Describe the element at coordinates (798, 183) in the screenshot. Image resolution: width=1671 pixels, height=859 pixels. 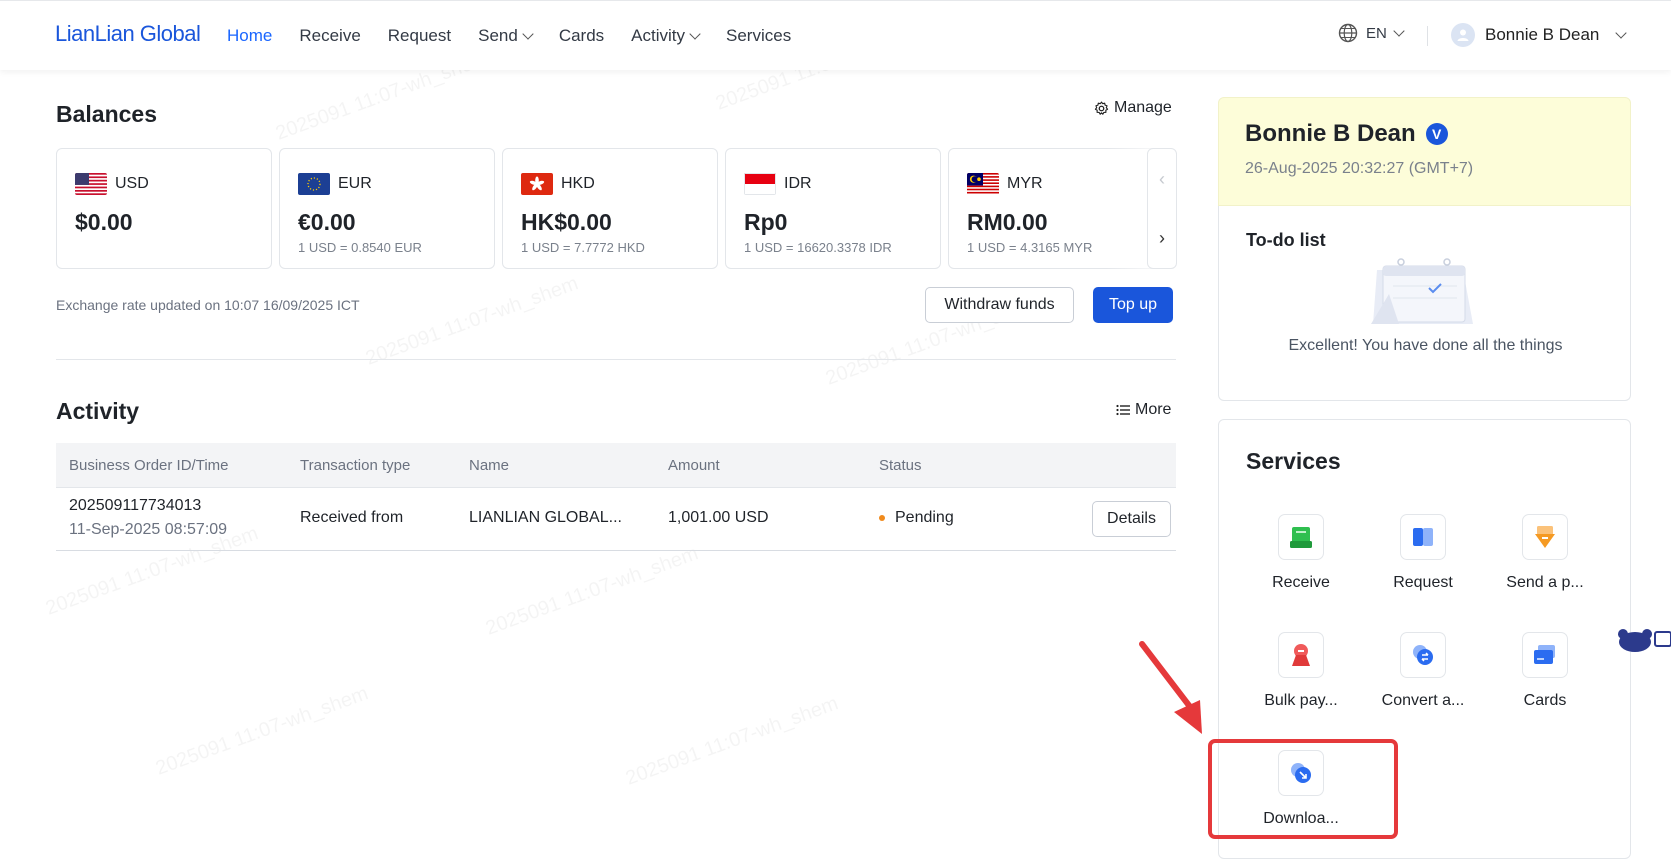
I see `currency-code: IDR` at that location.